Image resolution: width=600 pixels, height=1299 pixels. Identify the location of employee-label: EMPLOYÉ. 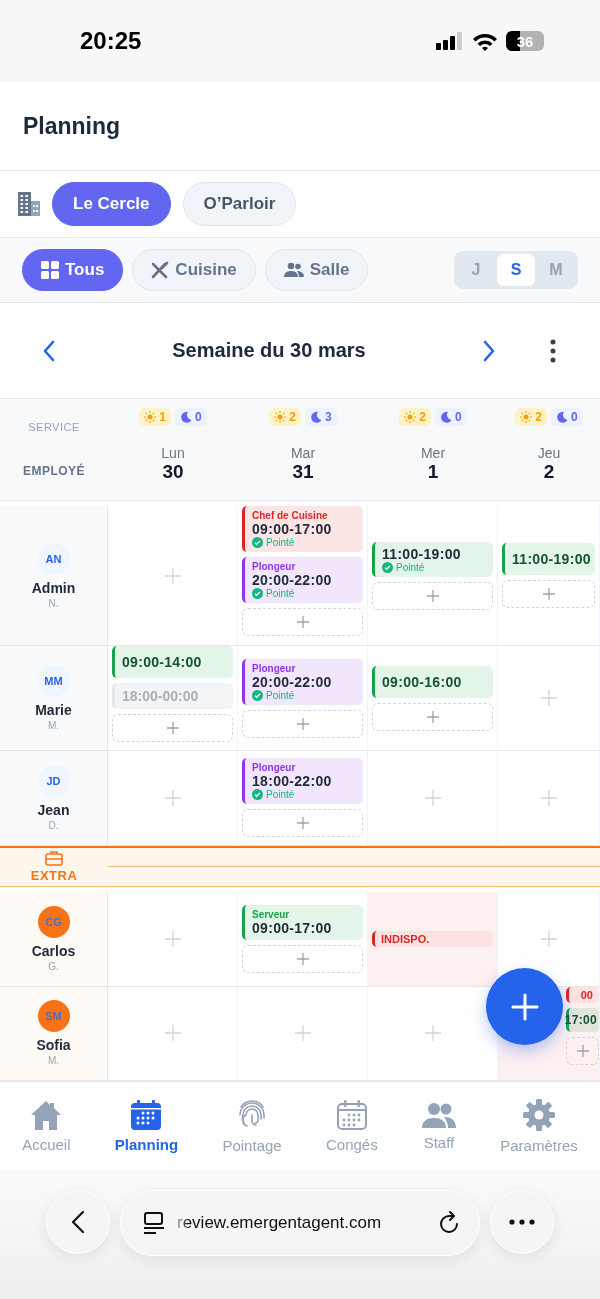
(54, 471).